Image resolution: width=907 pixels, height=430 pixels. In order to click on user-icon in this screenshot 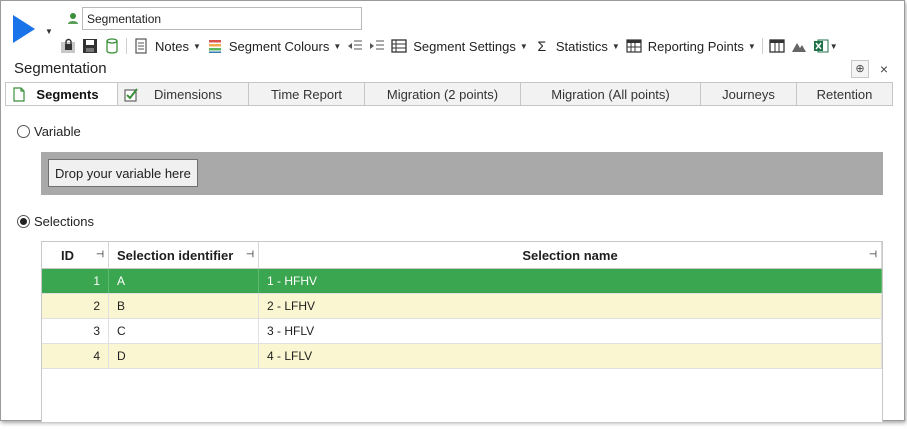, I will do `click(73, 18)`.